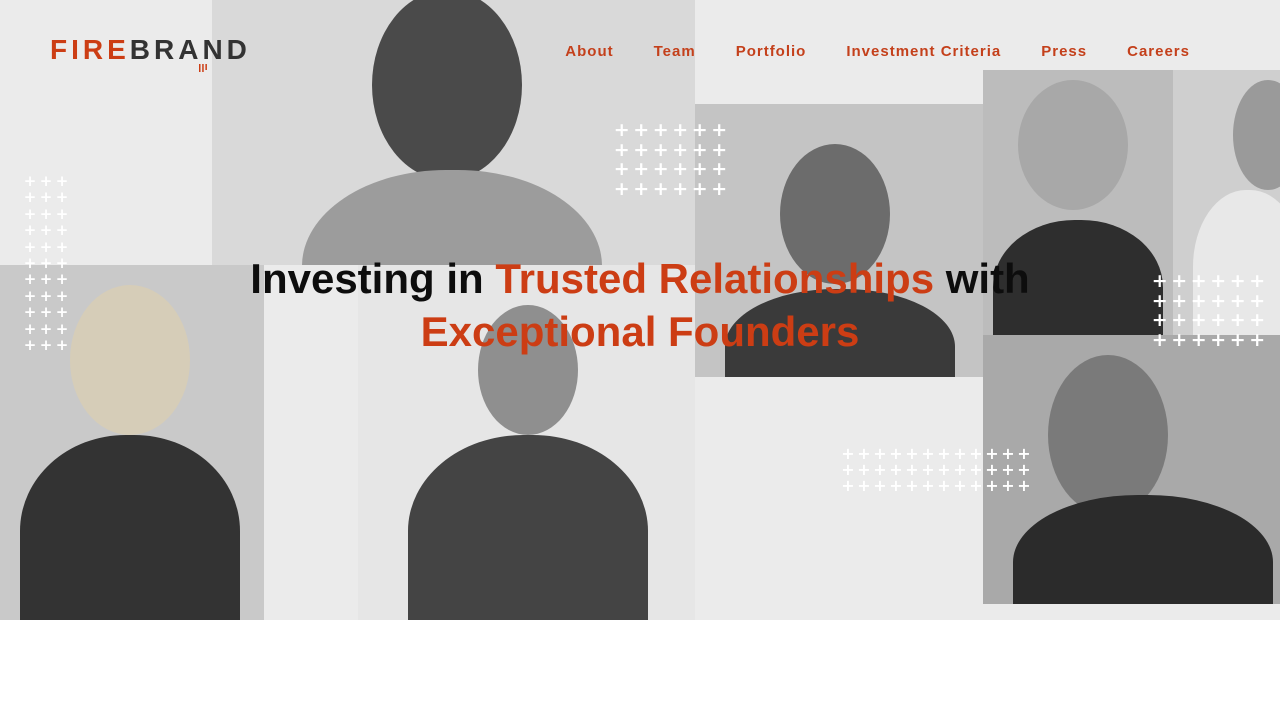 The image size is (1280, 720). Describe the element at coordinates (367, 278) in the screenshot. I see `headline-part-1: Investing in` at that location.